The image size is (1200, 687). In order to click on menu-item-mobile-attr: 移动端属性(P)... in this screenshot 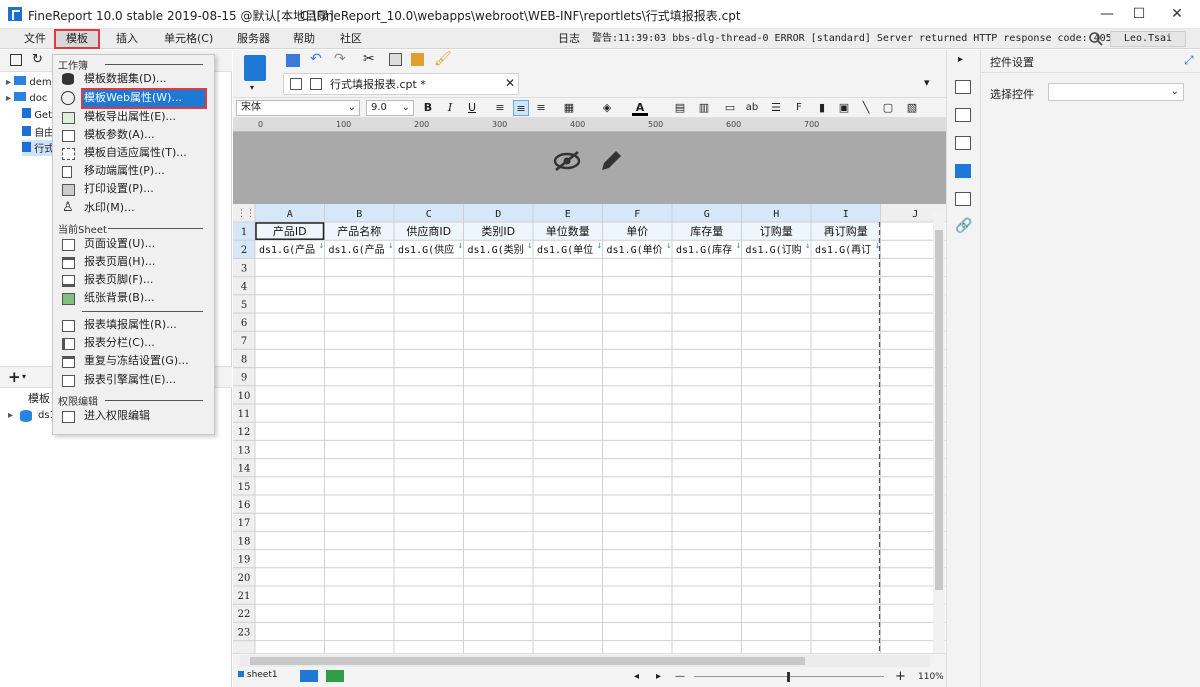, I will do `click(124, 170)`.